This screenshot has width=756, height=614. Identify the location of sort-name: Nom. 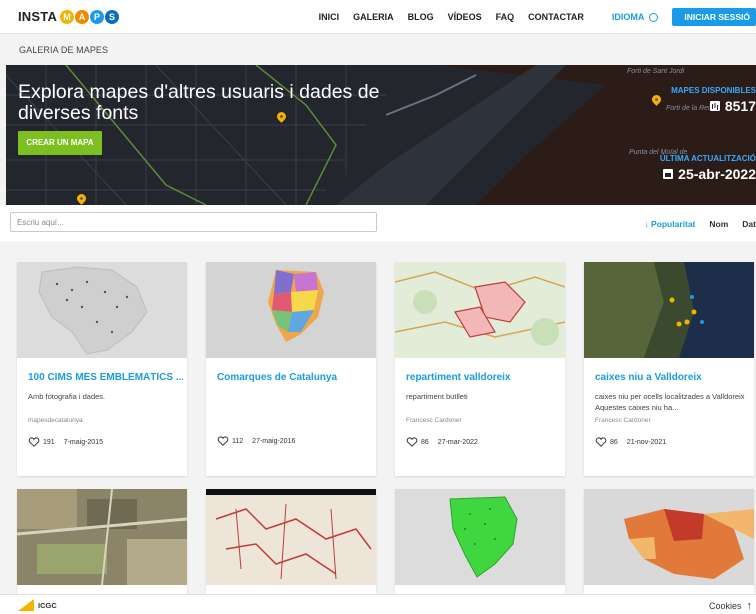
(718, 224).